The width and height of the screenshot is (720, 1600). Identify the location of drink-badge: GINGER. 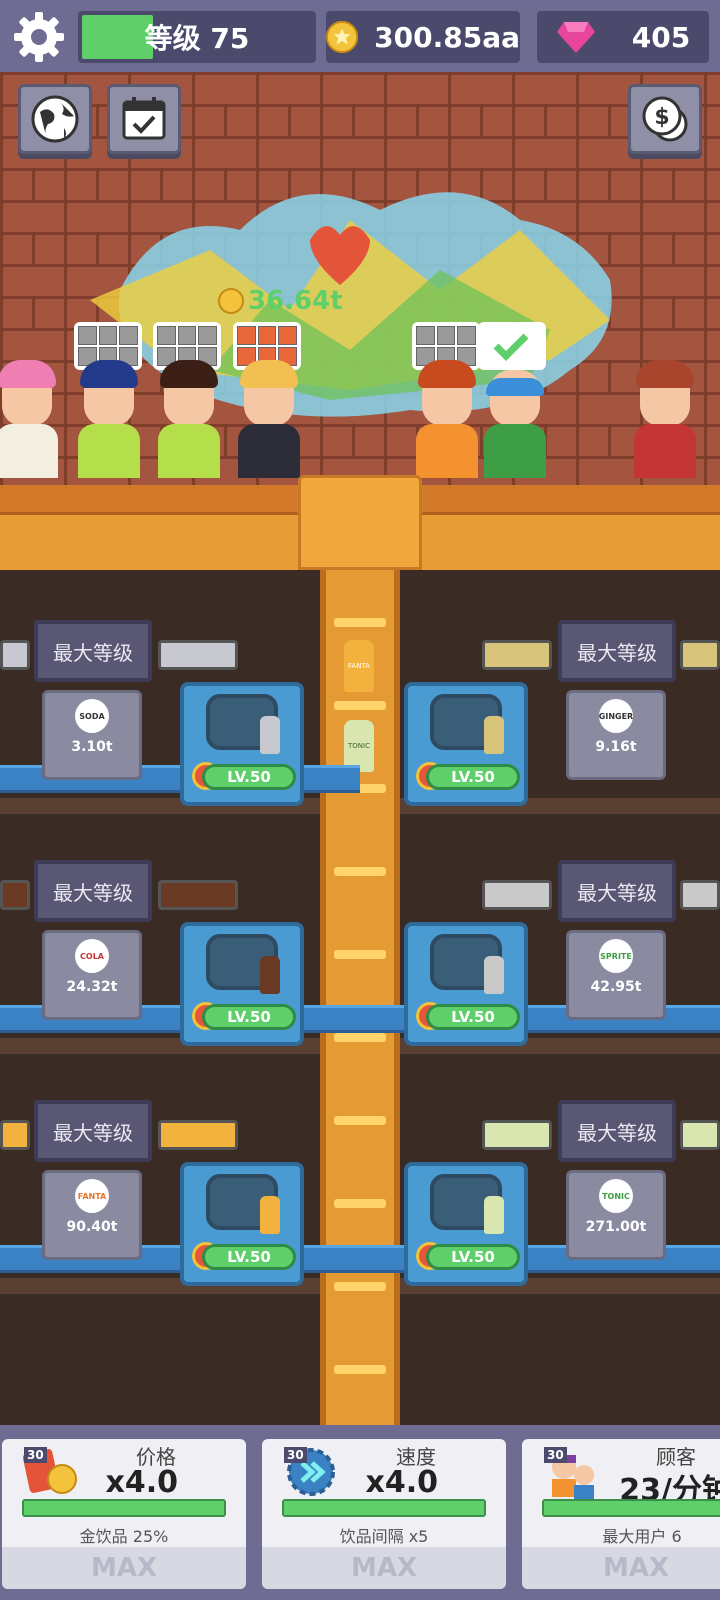
(616, 716).